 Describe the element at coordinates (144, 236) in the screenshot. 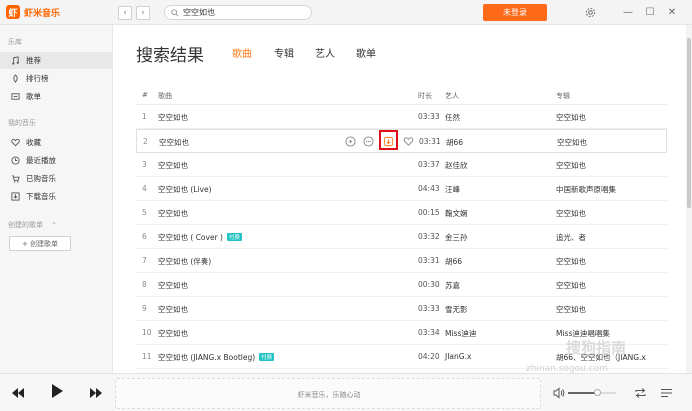

I see `row-number: 6` at that location.